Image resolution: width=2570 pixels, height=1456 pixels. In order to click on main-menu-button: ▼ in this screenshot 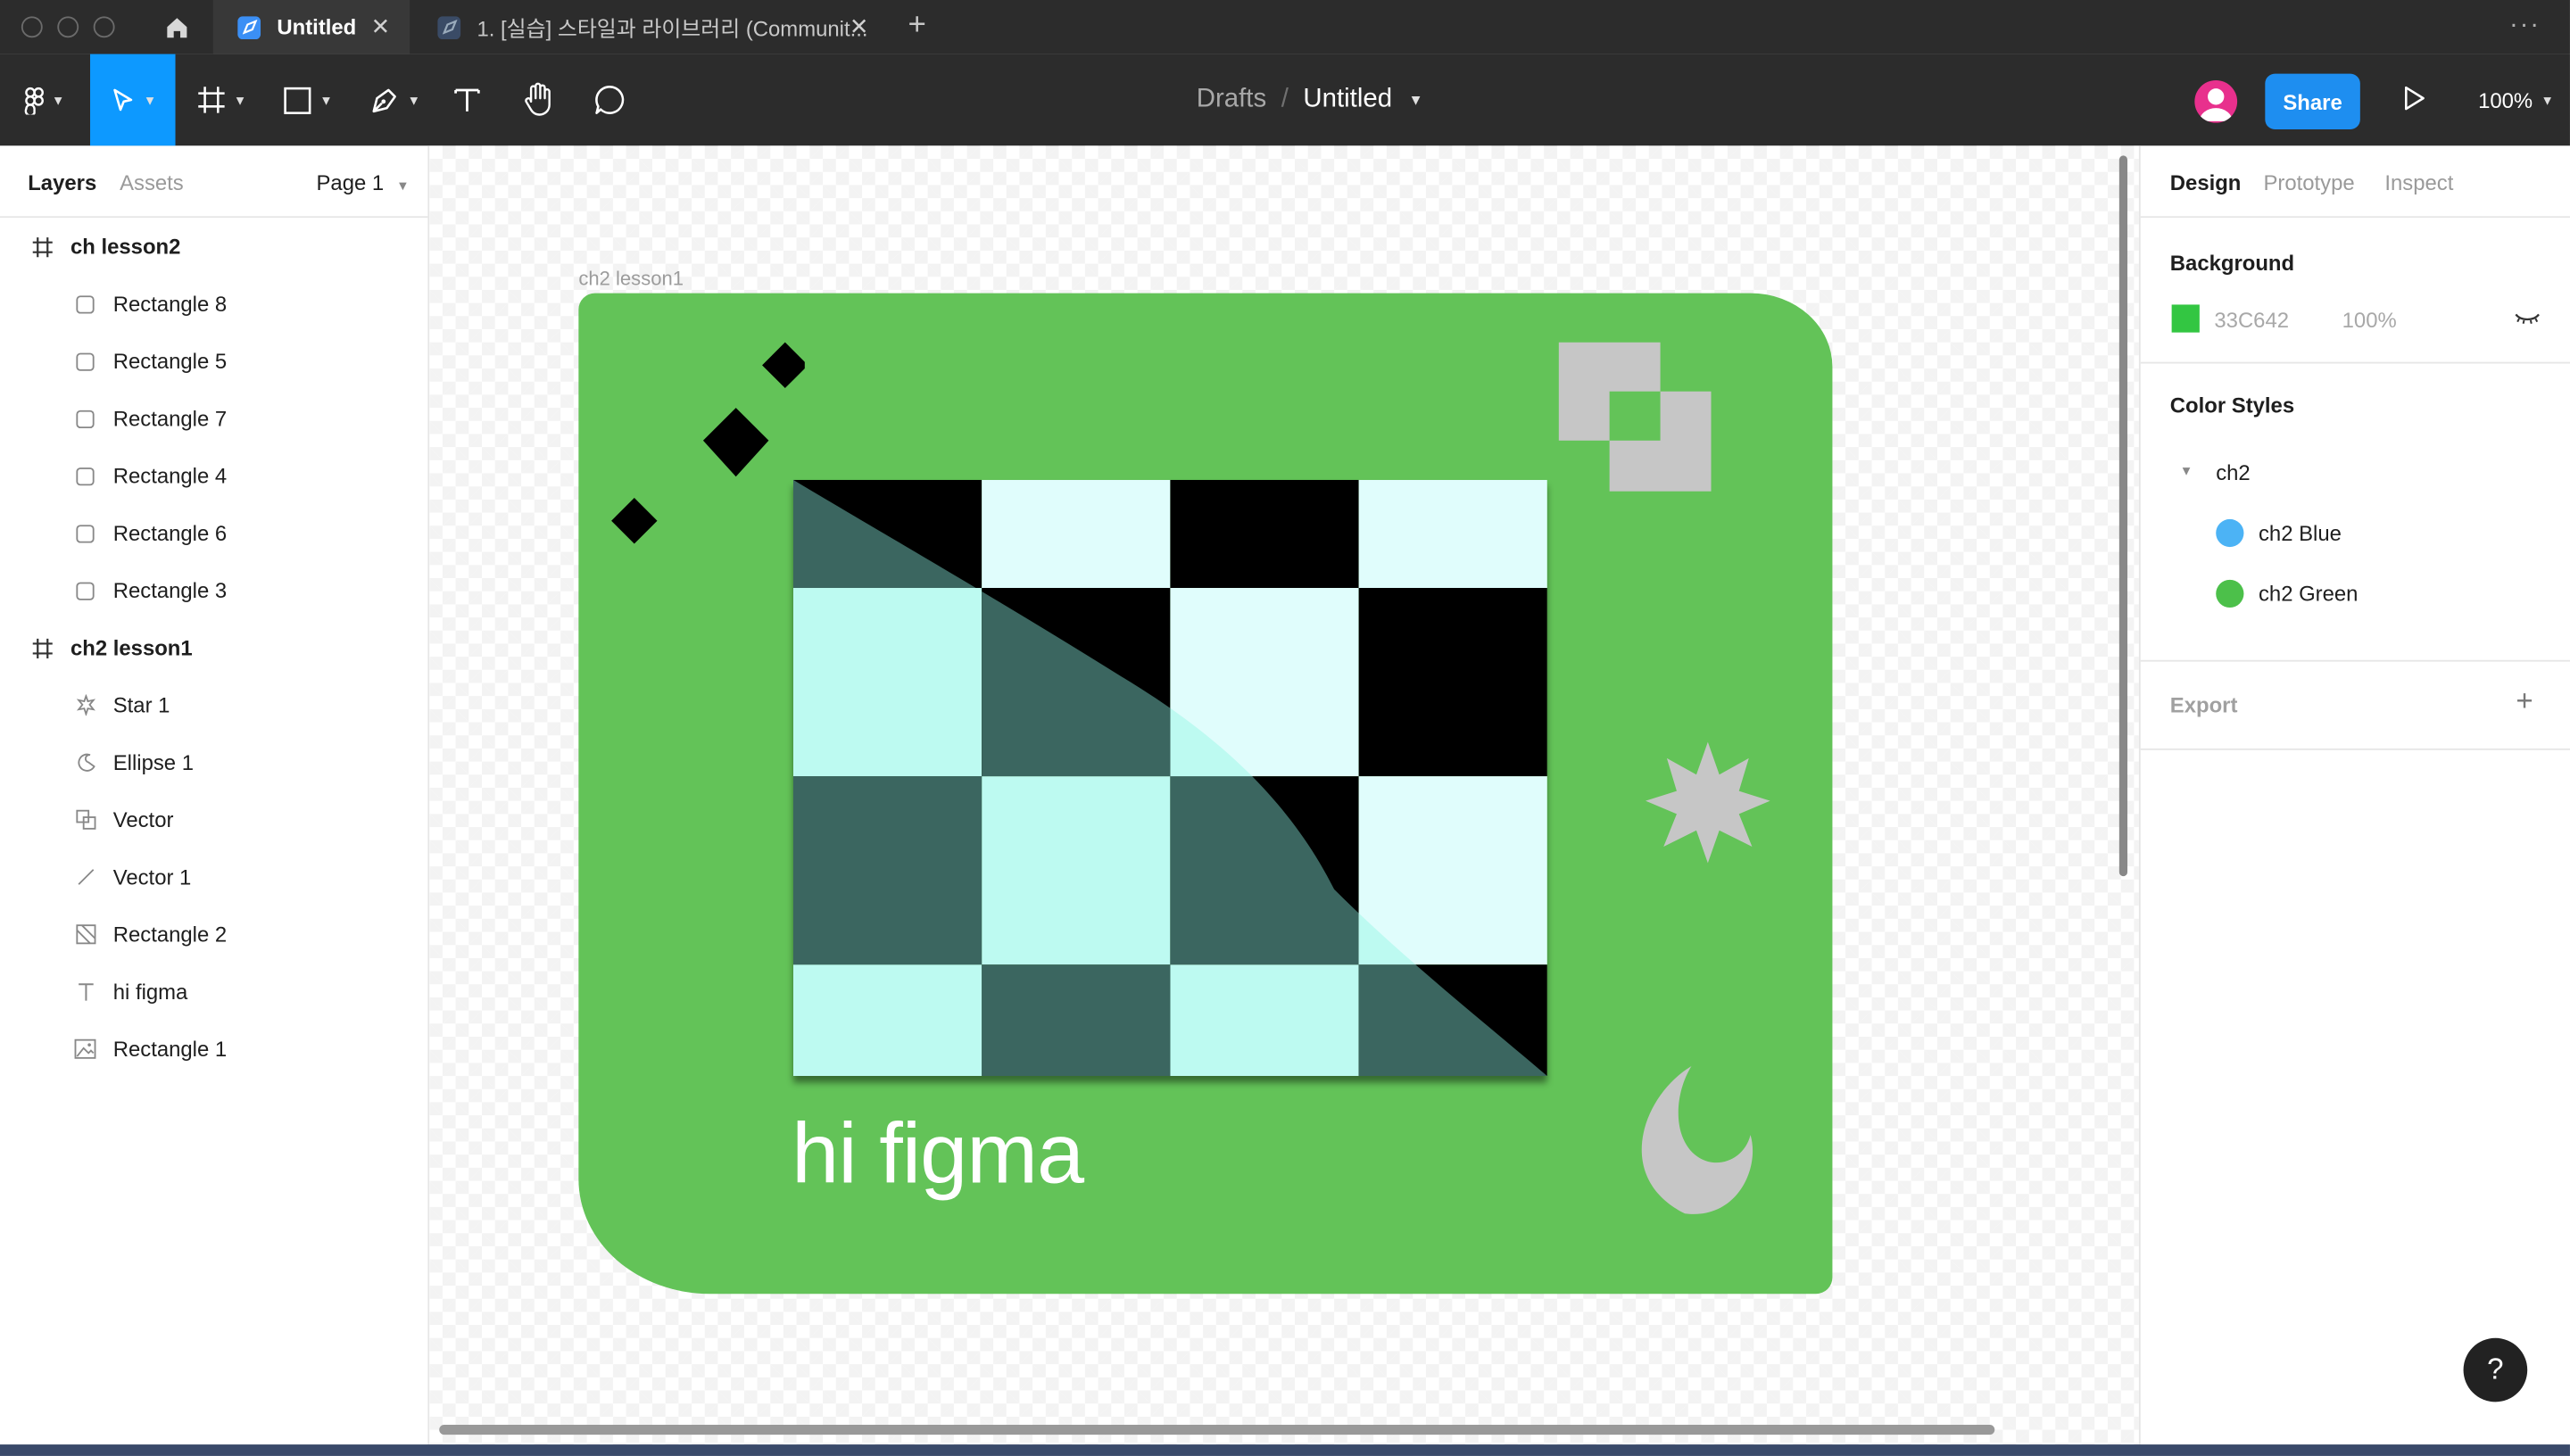, I will do `click(44, 100)`.